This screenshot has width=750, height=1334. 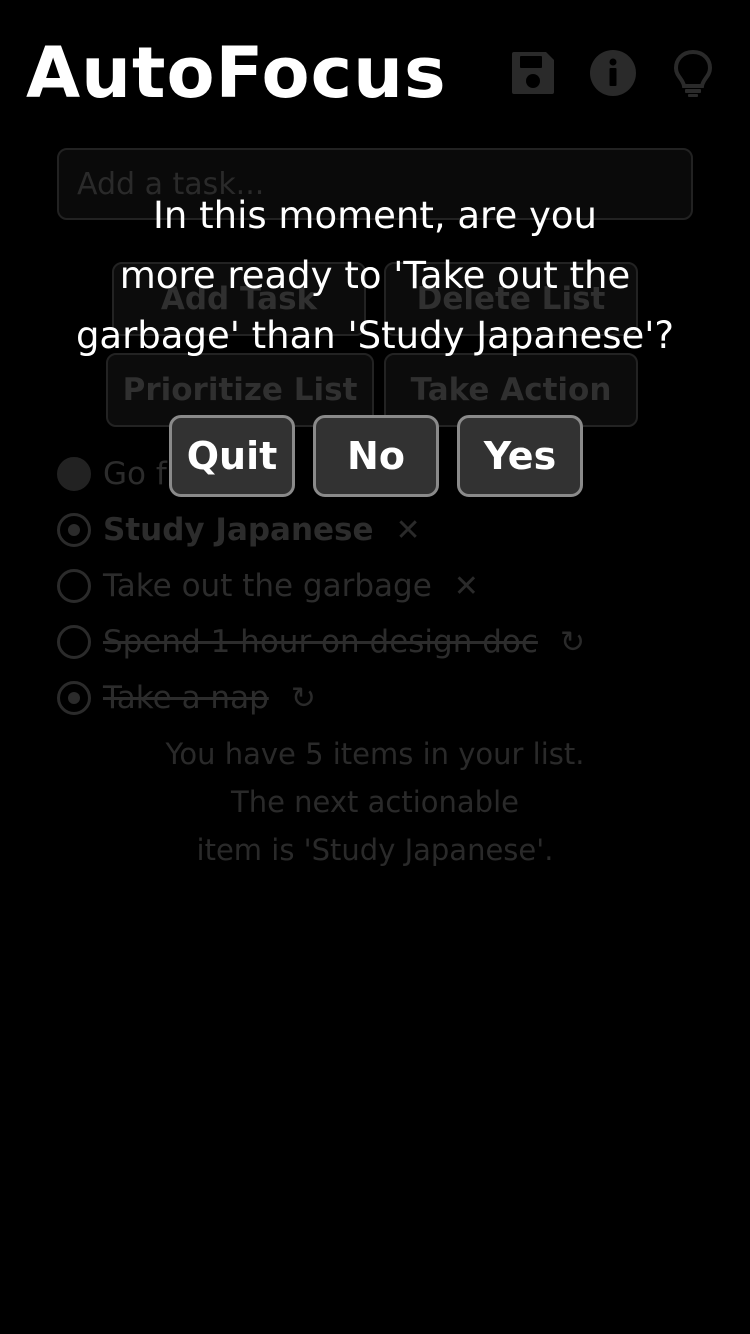 What do you see at coordinates (232, 456) in the screenshot?
I see `quit-button: Quit` at bounding box center [232, 456].